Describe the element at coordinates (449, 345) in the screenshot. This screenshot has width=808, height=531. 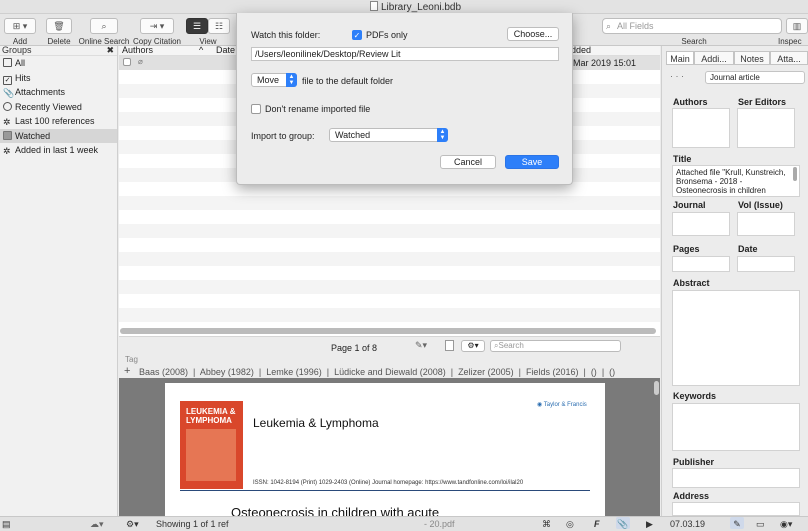
I see `page-icon` at that location.